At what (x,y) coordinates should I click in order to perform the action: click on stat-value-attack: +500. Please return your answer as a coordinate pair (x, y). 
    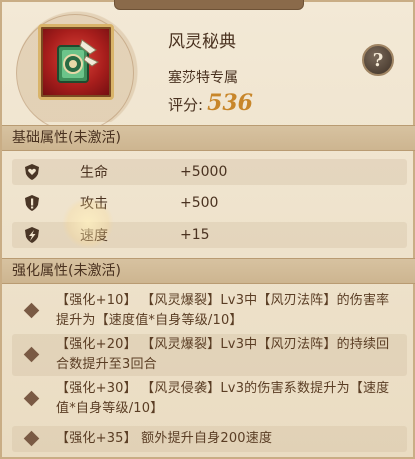
    Looking at the image, I should click on (199, 203).